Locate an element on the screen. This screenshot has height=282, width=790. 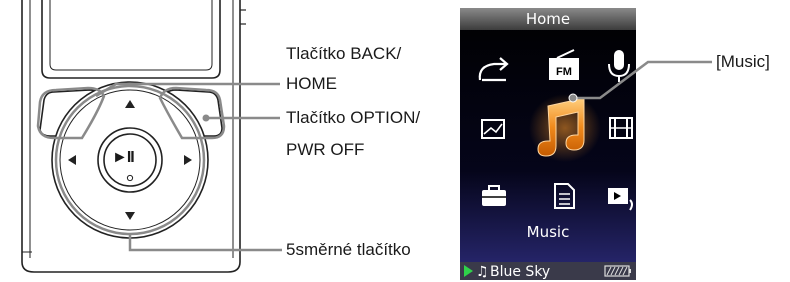
option-label-line1: Tlačítko OPTION/ is located at coordinates (353, 117).